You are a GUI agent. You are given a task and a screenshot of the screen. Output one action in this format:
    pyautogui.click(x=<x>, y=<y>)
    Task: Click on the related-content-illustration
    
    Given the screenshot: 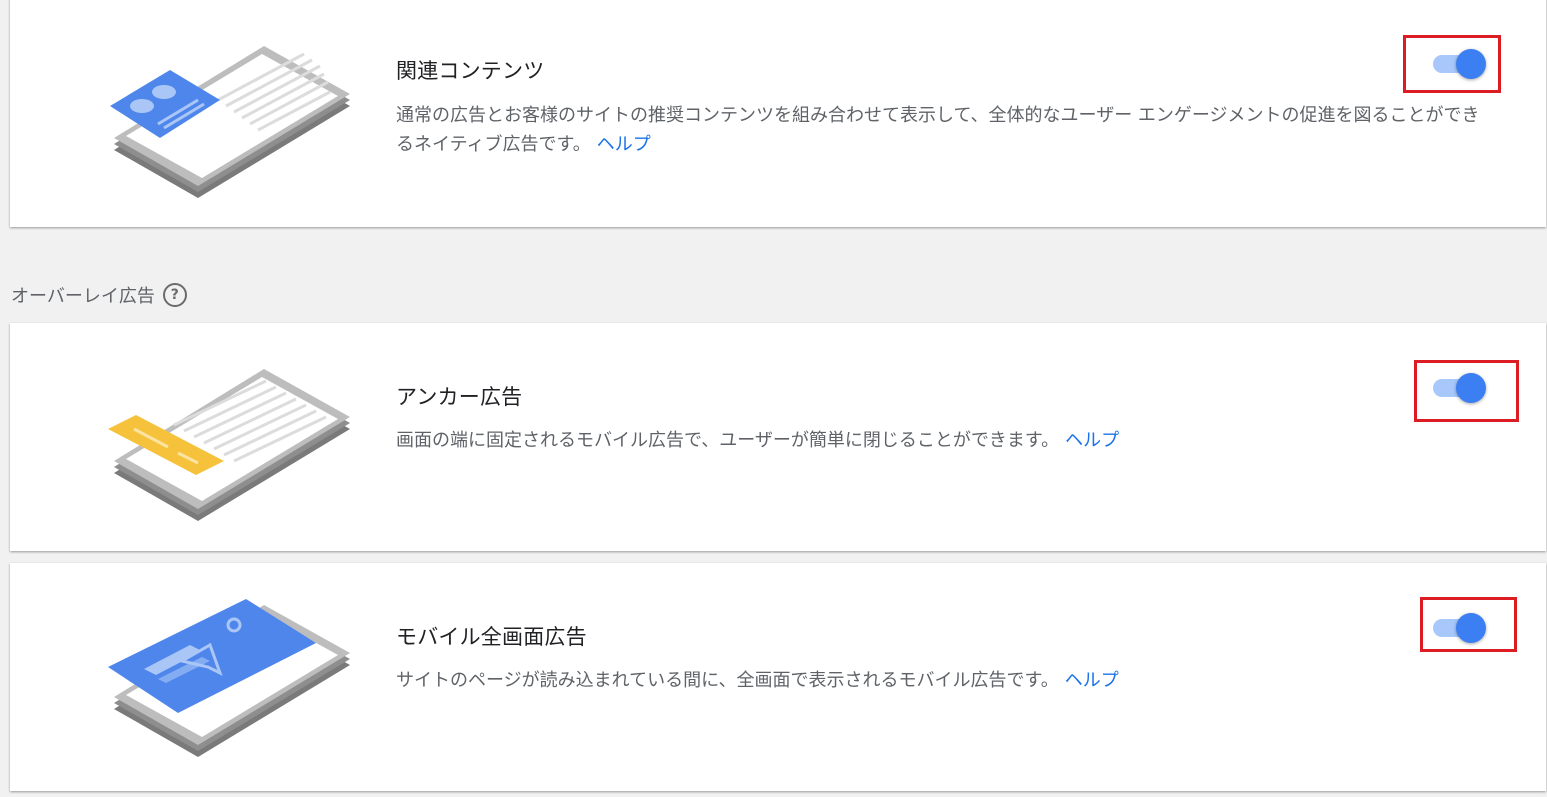 What is the action you would take?
    pyautogui.click(x=230, y=122)
    